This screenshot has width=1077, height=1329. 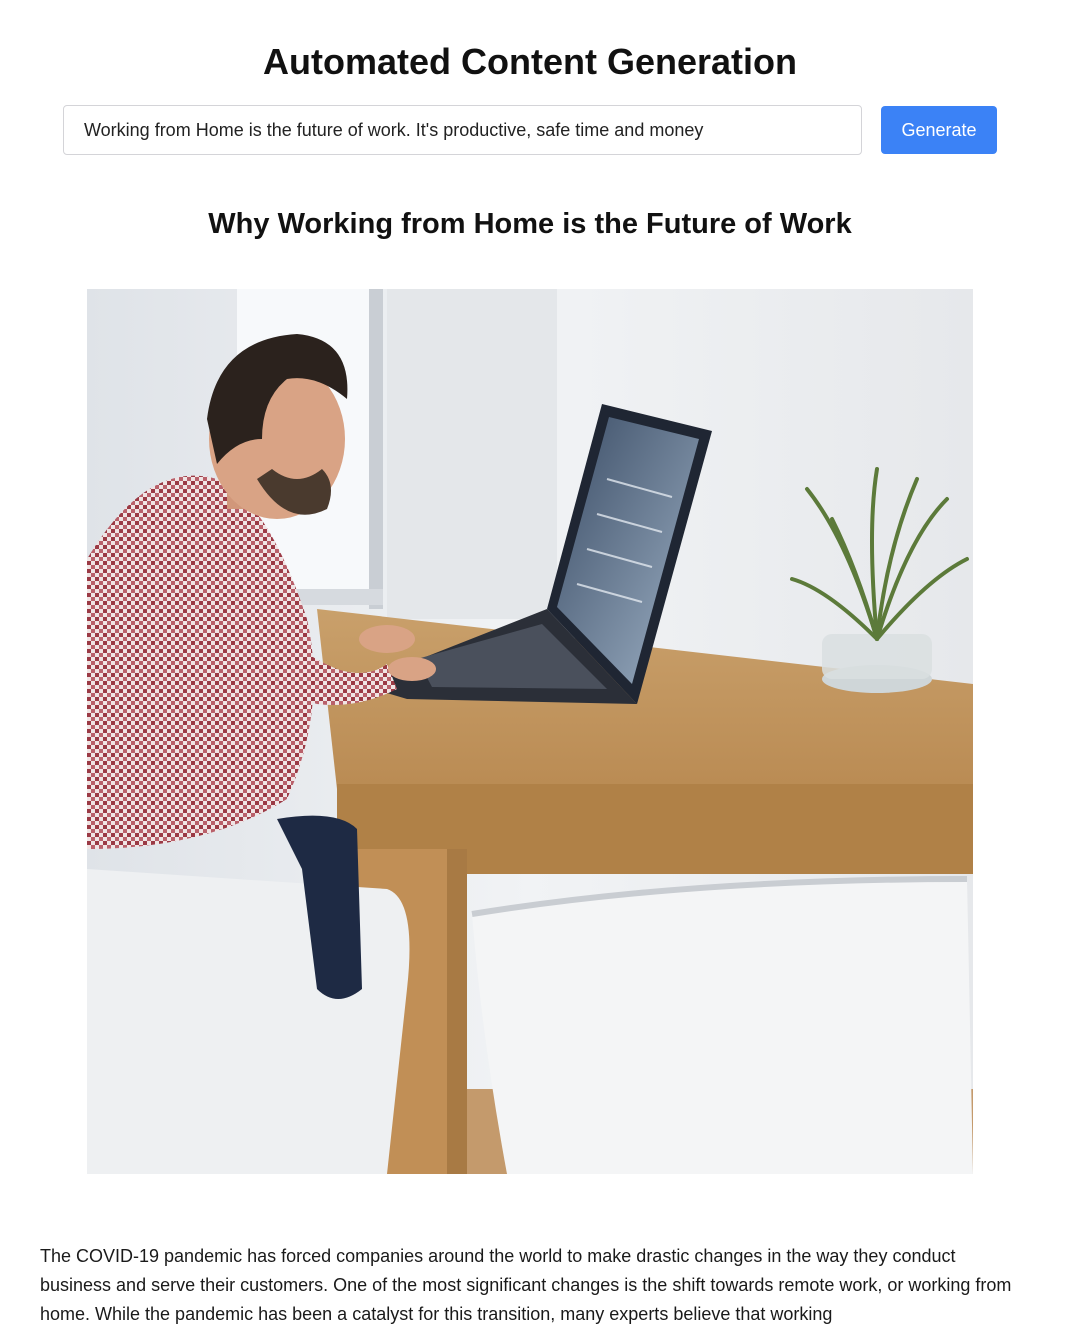 What do you see at coordinates (939, 130) in the screenshot?
I see `generate-button: Generate` at bounding box center [939, 130].